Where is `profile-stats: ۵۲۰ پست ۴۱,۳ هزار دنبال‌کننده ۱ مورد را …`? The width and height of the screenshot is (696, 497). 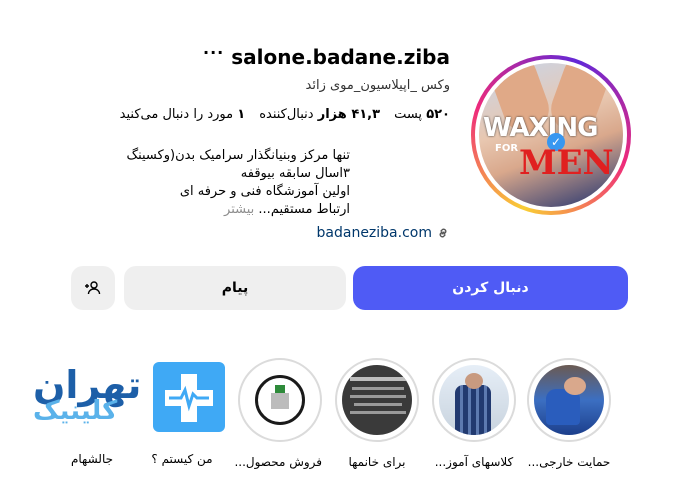 profile-stats: ۵۲۰ پست ۴۱,۳ هزار دنبال‌کننده ۱ مورد را … is located at coordinates (285, 114).